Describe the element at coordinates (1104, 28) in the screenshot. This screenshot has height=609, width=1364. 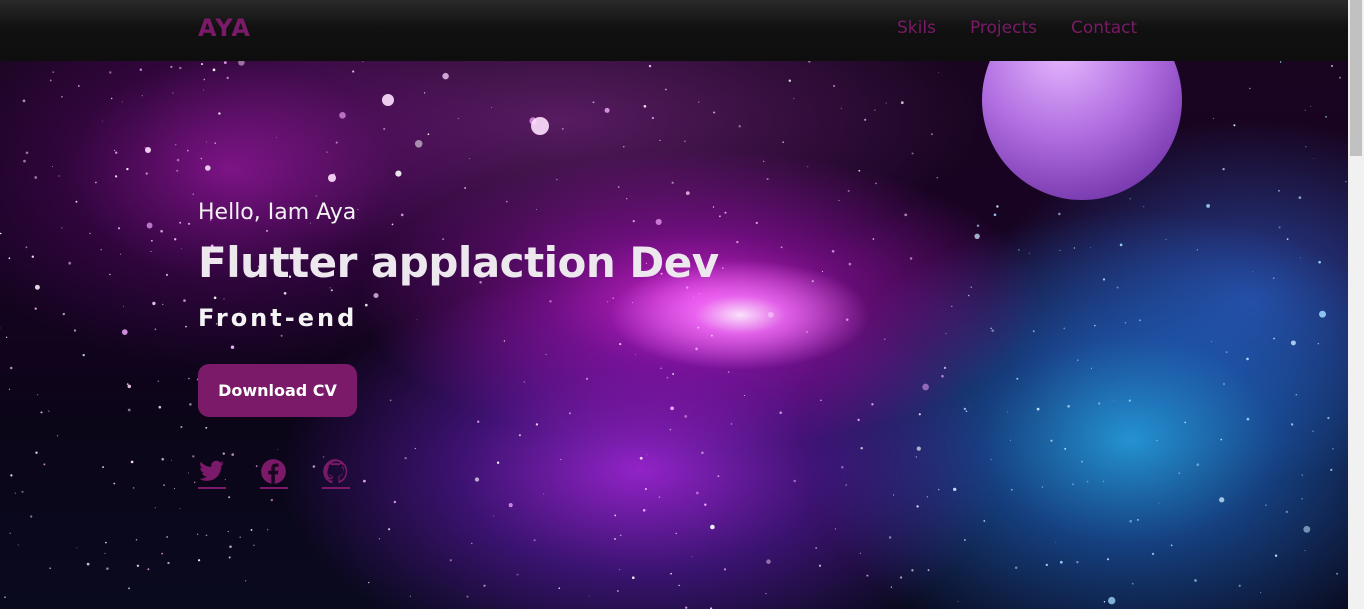
I see `nav-link-contact: Contact` at that location.